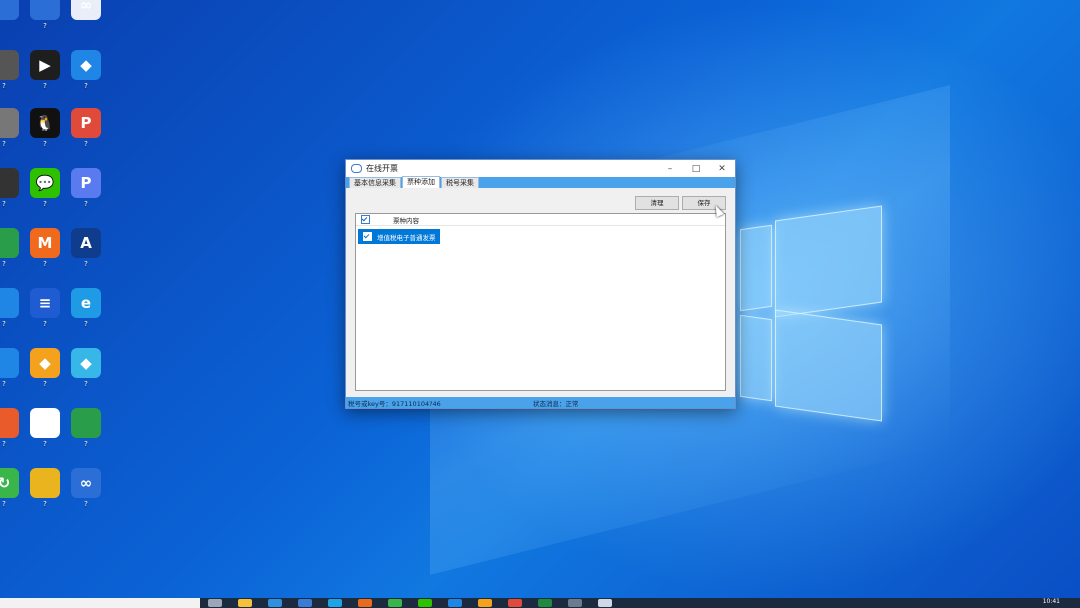 The image size is (1080, 608). What do you see at coordinates (421, 182) in the screenshot?
I see `tab-invoice-type: 票种添加` at bounding box center [421, 182].